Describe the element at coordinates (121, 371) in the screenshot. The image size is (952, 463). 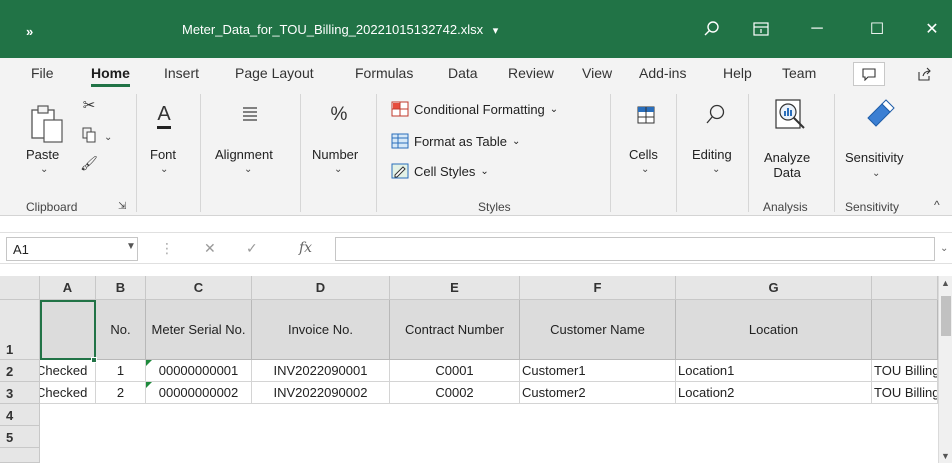
I see `cell-b2: 1` at that location.